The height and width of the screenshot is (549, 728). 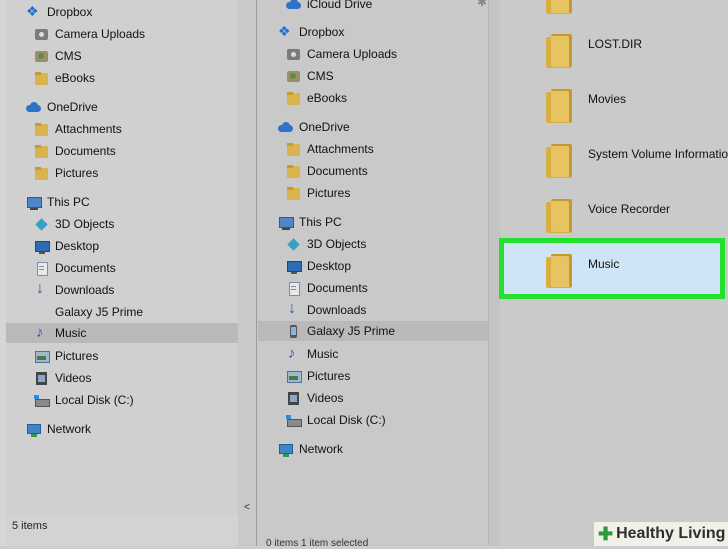 What do you see at coordinates (30, 526) in the screenshot?
I see `left-status-text: 5 items` at bounding box center [30, 526].